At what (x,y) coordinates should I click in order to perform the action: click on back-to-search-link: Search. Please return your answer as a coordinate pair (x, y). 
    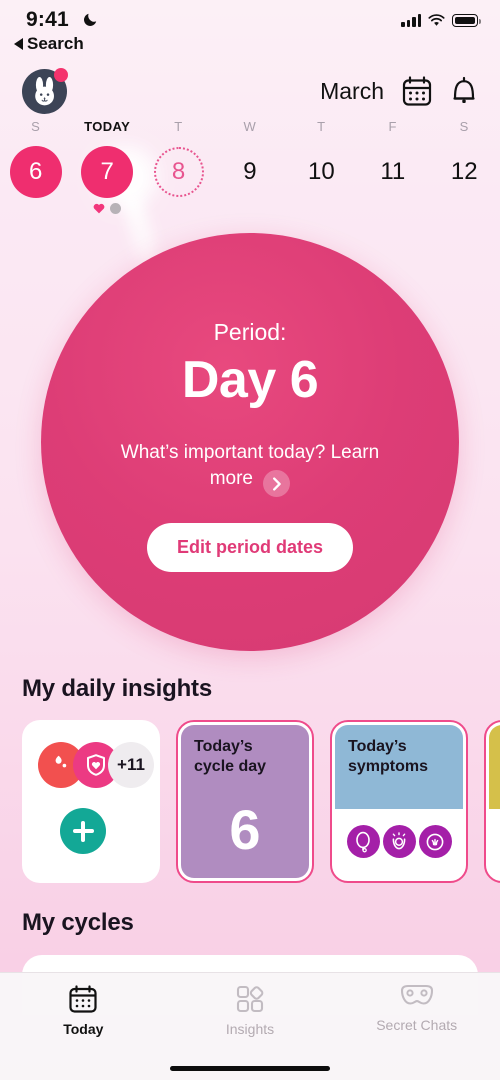
    Looking at the image, I should click on (49, 44).